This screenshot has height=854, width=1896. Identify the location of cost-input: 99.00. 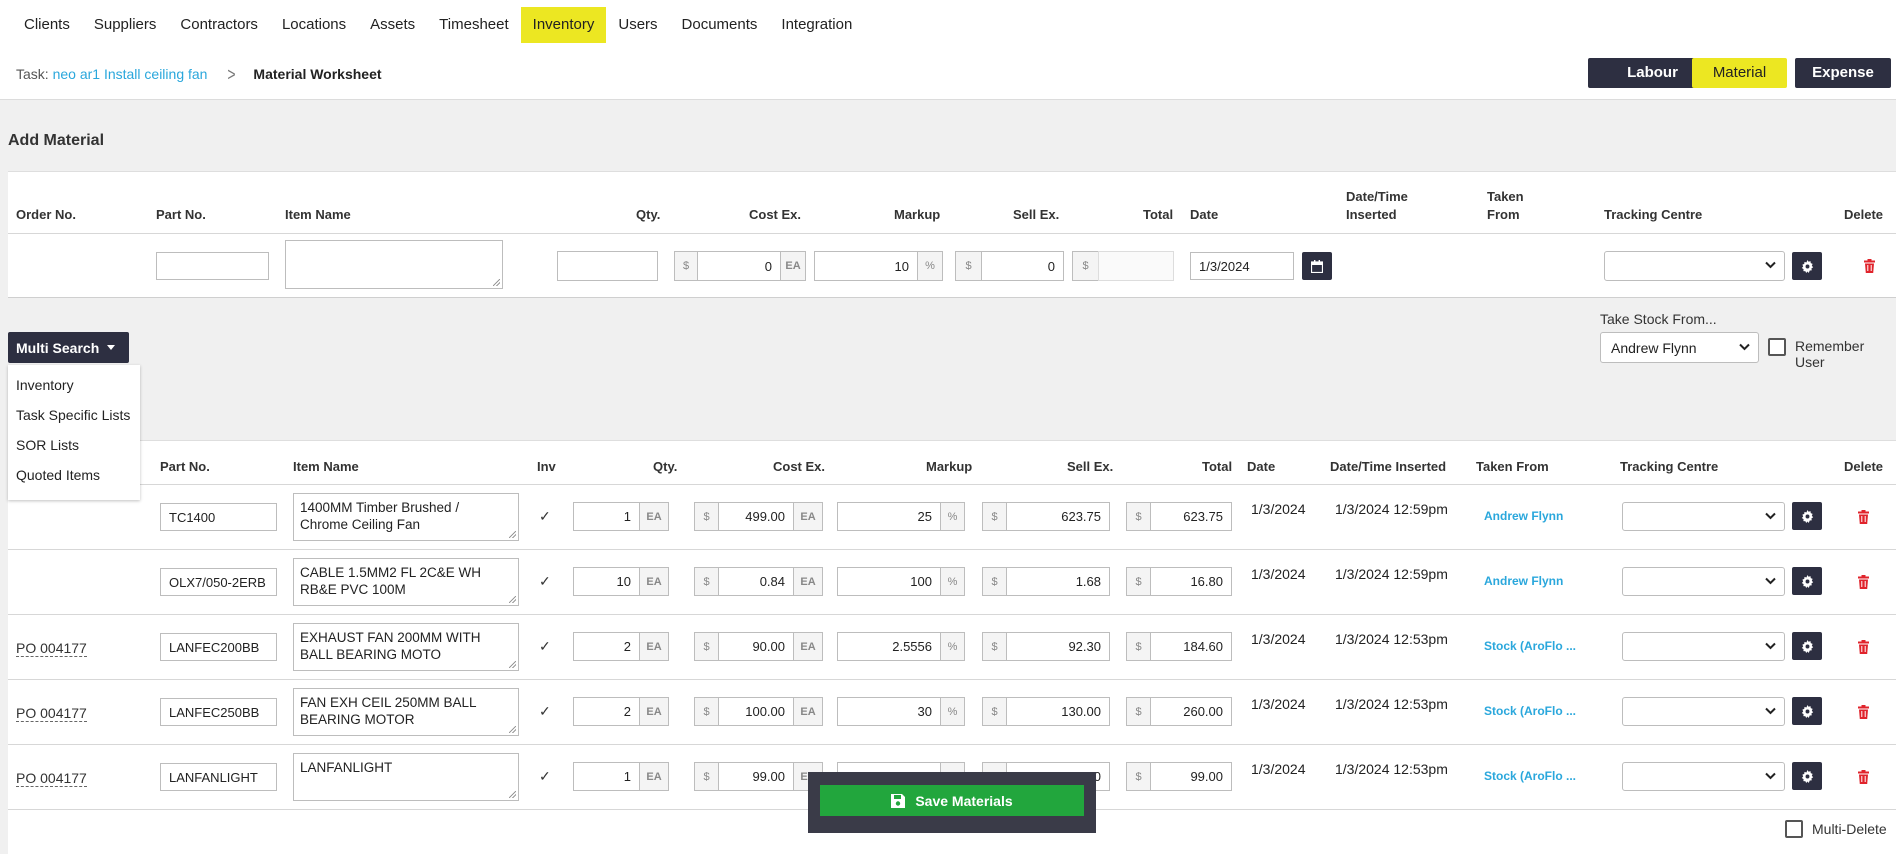
(756, 776).